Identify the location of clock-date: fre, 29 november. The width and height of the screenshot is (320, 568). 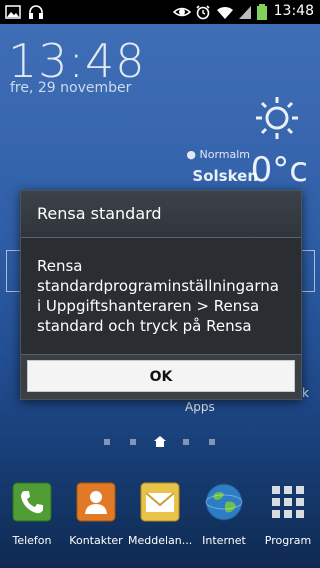
(71, 88).